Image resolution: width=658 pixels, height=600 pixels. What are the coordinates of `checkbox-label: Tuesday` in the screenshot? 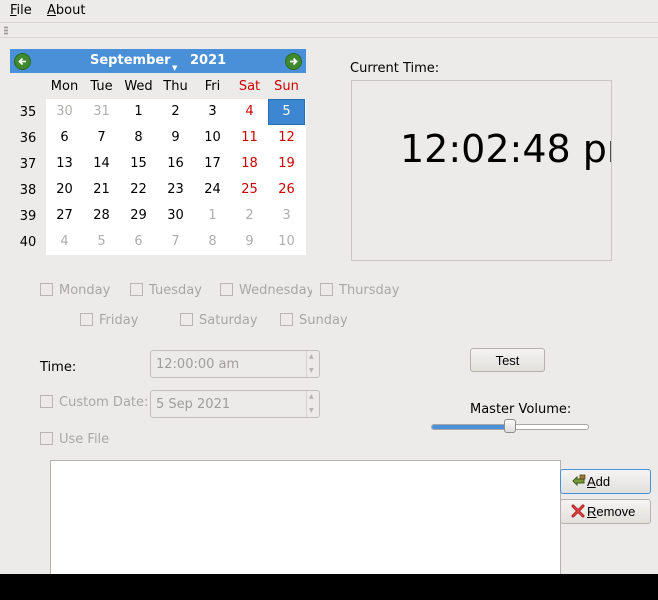 It's located at (175, 290).